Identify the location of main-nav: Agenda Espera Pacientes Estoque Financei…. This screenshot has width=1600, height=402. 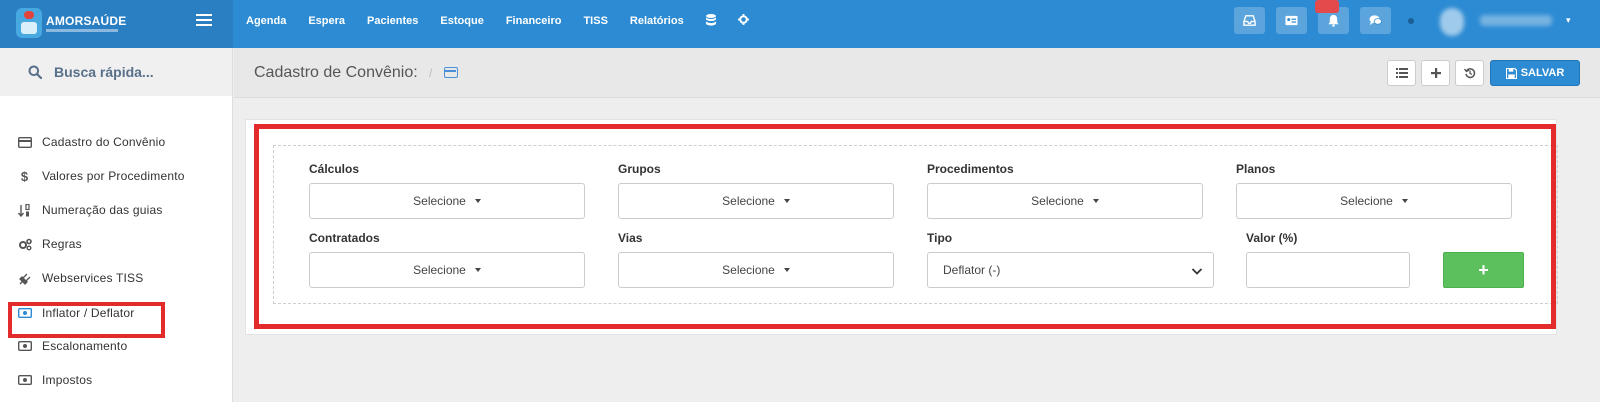
(508, 21).